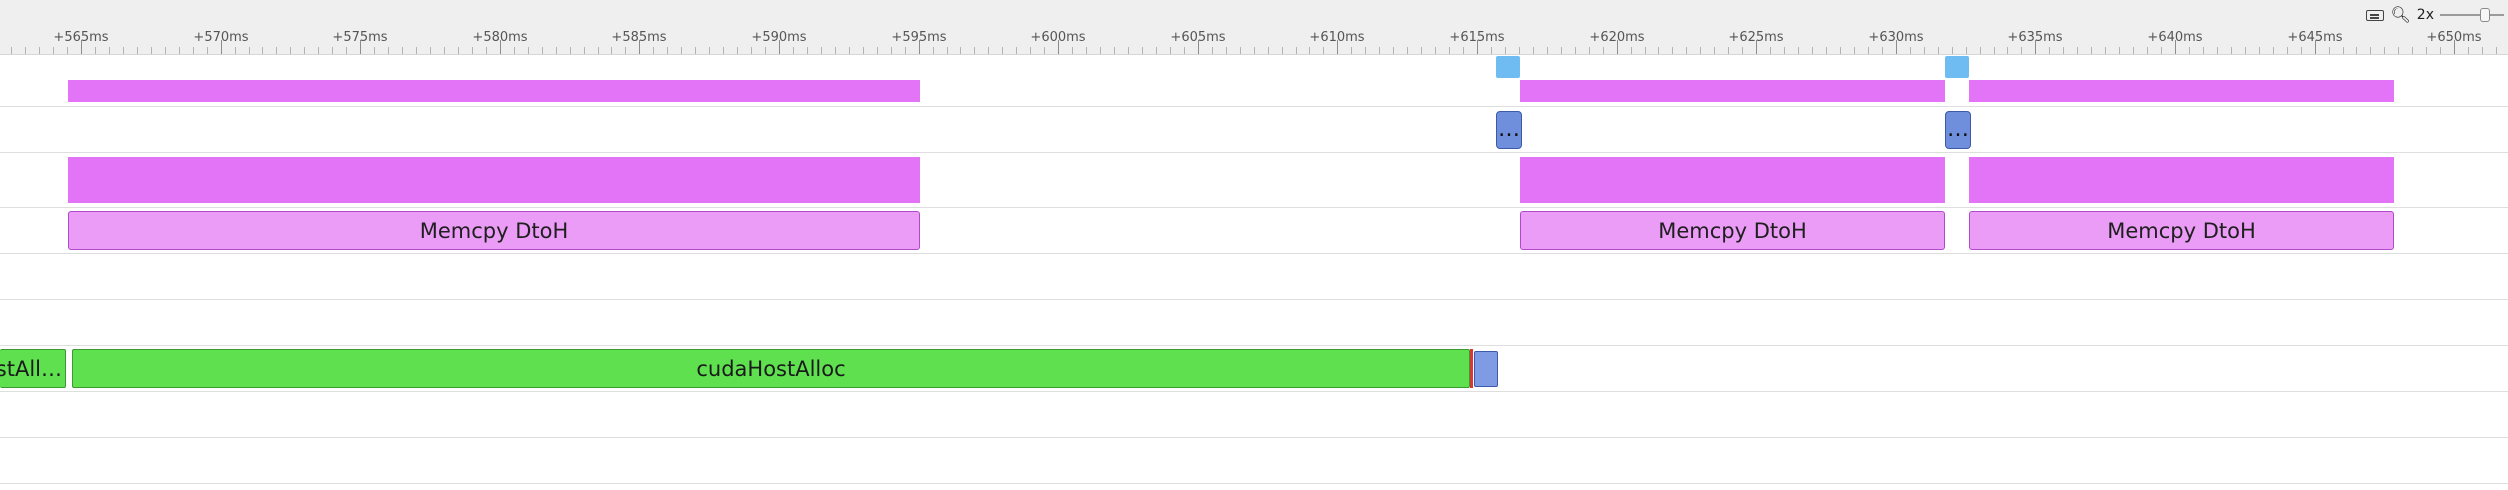  What do you see at coordinates (1471, 368) in the screenshot?
I see `error-marker` at bounding box center [1471, 368].